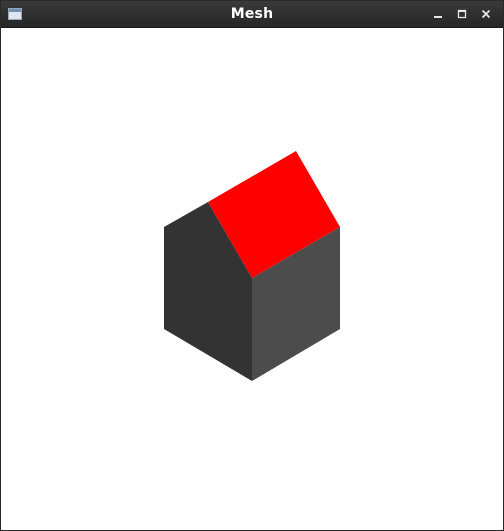  What do you see at coordinates (438, 17) in the screenshot?
I see `minimize-icon` at bounding box center [438, 17].